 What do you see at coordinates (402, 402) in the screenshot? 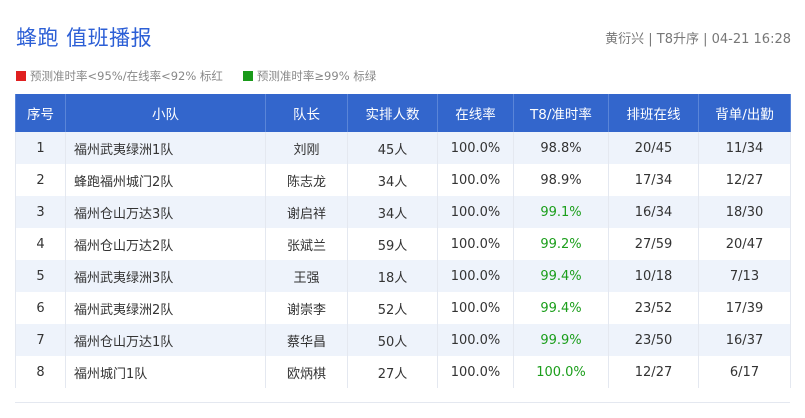
I see `table-bottom-border` at bounding box center [402, 402].